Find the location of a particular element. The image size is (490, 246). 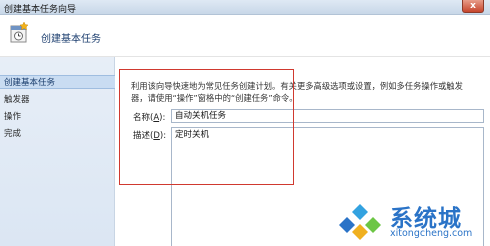

sidebar-item-label: 触发器 is located at coordinates (17, 100).